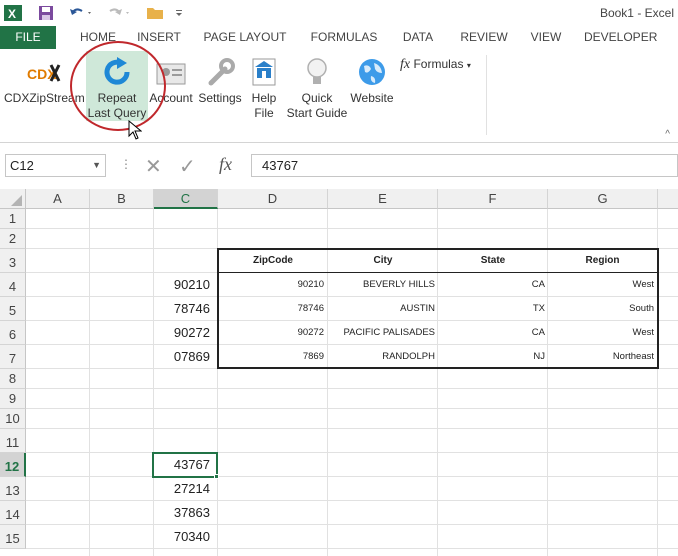 This screenshot has height=556, width=678. What do you see at coordinates (668, 199) in the screenshot?
I see `column-header-h` at bounding box center [668, 199].